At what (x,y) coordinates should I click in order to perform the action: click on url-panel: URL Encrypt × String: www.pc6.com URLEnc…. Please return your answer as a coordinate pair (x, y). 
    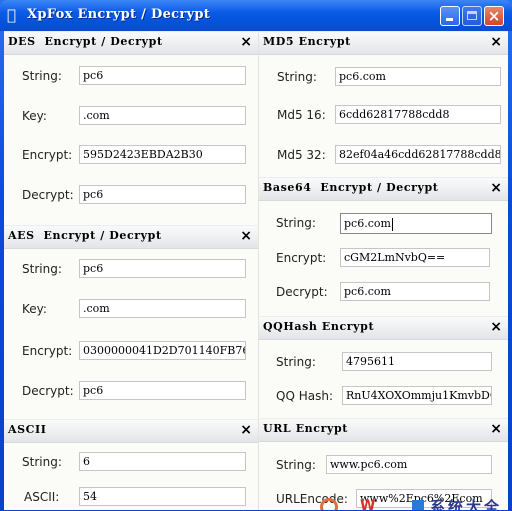
    Looking at the image, I should click on (383, 464).